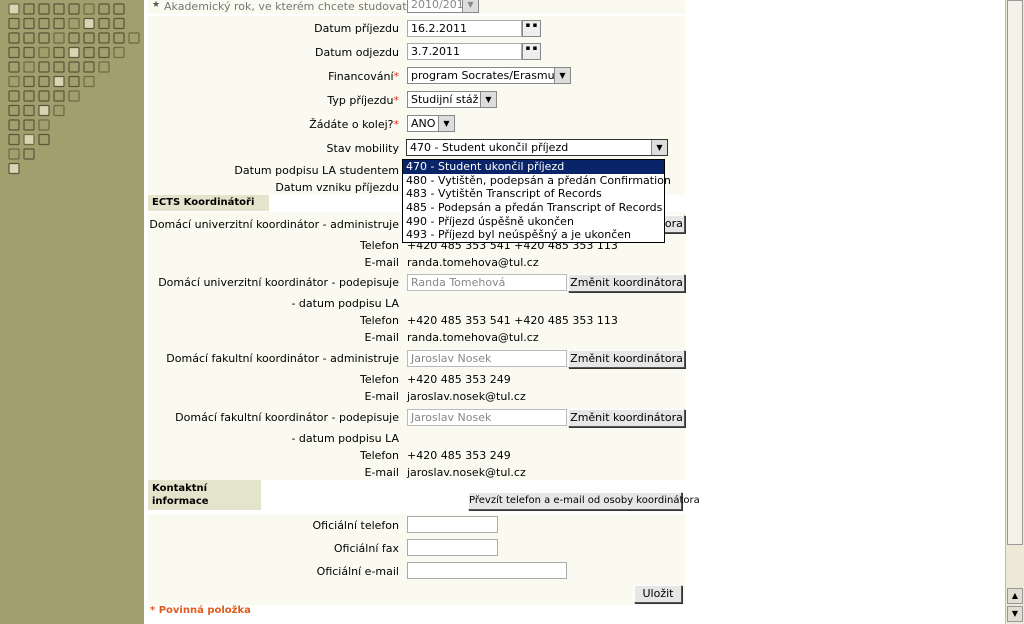 This screenshot has width=1024, height=624. What do you see at coordinates (156, 5) in the screenshot?
I see `info-icon: ★` at bounding box center [156, 5].